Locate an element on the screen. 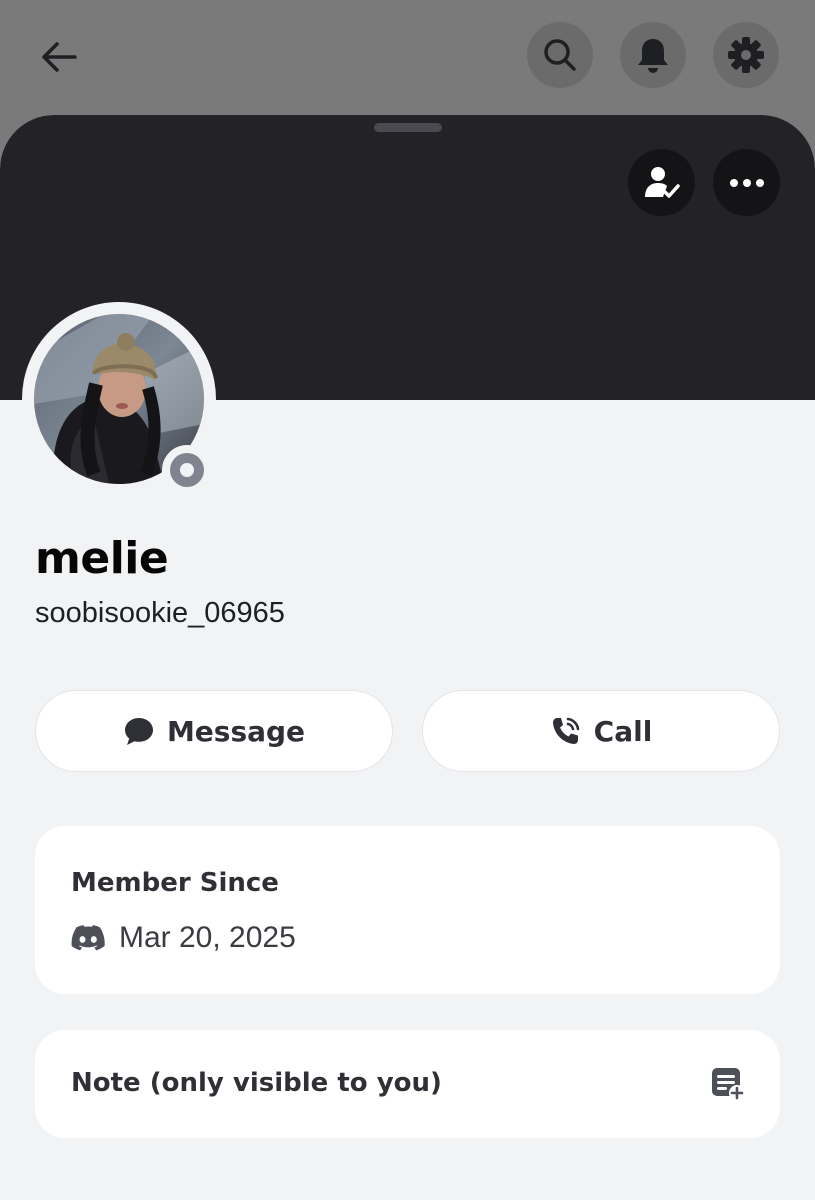 The width and height of the screenshot is (815, 1200). status-indicator is located at coordinates (187, 470).